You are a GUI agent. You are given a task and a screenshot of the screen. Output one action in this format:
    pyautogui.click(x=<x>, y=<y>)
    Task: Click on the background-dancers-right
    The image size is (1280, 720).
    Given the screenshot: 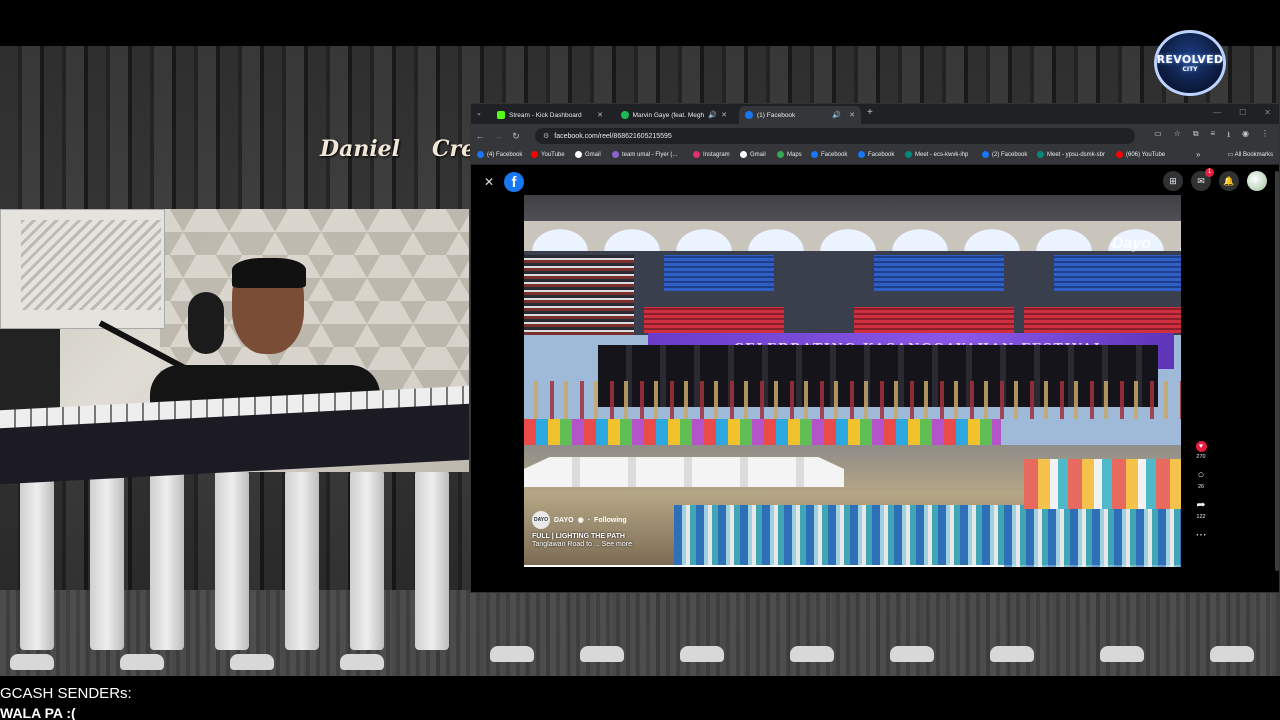 What is the action you would take?
    pyautogui.click(x=875, y=627)
    